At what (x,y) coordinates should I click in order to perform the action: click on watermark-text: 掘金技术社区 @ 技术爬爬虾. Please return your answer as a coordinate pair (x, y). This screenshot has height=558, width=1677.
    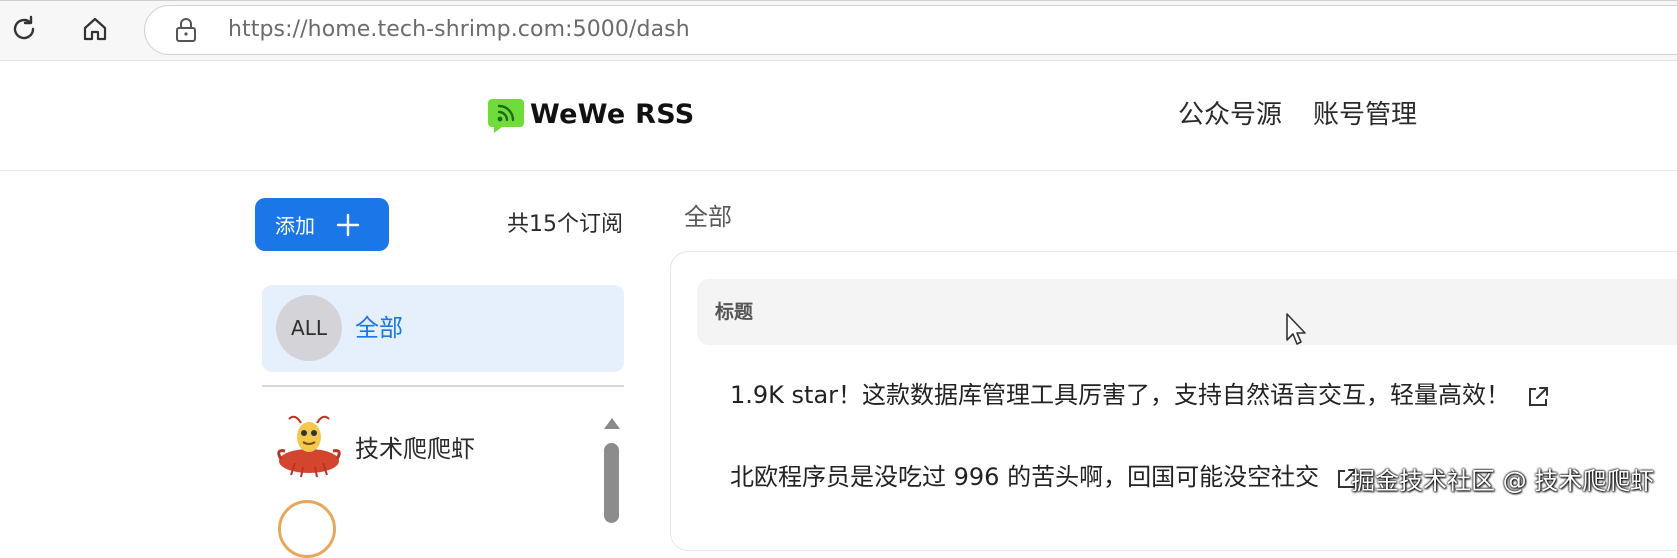
    Looking at the image, I should click on (1503, 481).